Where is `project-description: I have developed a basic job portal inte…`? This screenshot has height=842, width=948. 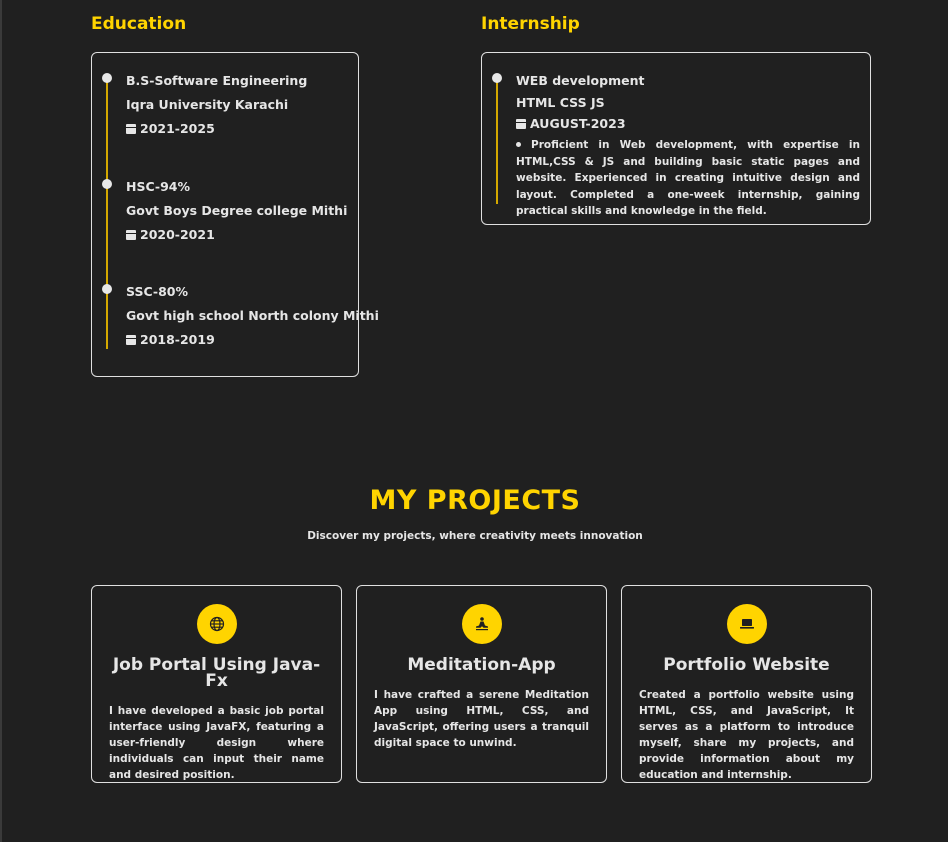 project-description: I have developed a basic job portal inte… is located at coordinates (216, 743).